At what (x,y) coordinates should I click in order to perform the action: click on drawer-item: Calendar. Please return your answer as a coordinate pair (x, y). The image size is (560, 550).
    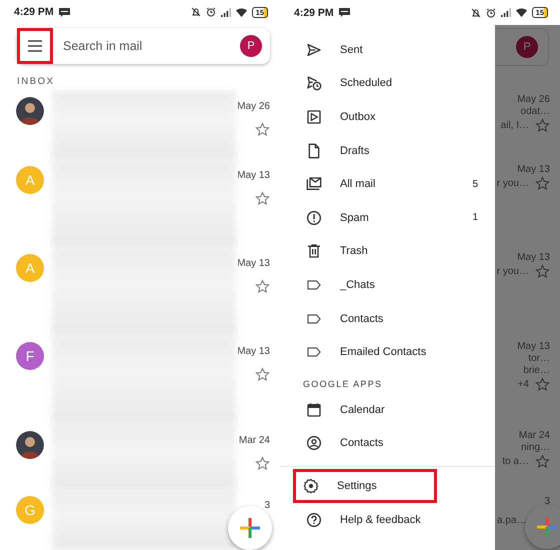
    Looking at the image, I should click on (387, 409).